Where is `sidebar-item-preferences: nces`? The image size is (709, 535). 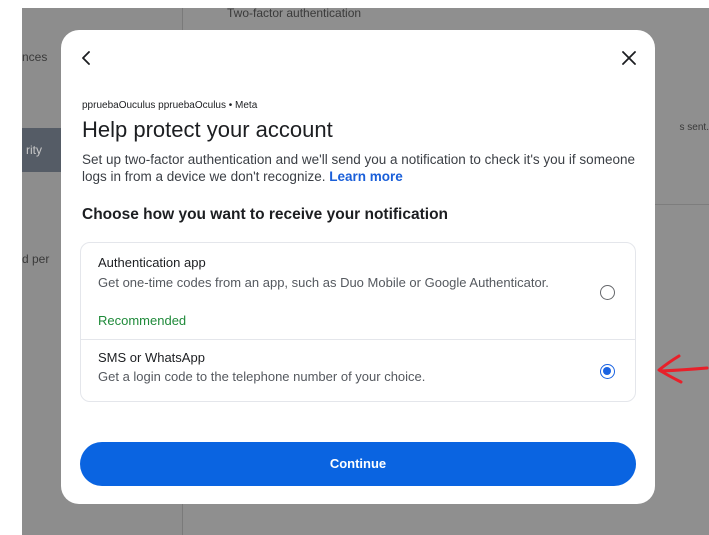
sidebar-item-preferences: nces is located at coordinates (35, 57).